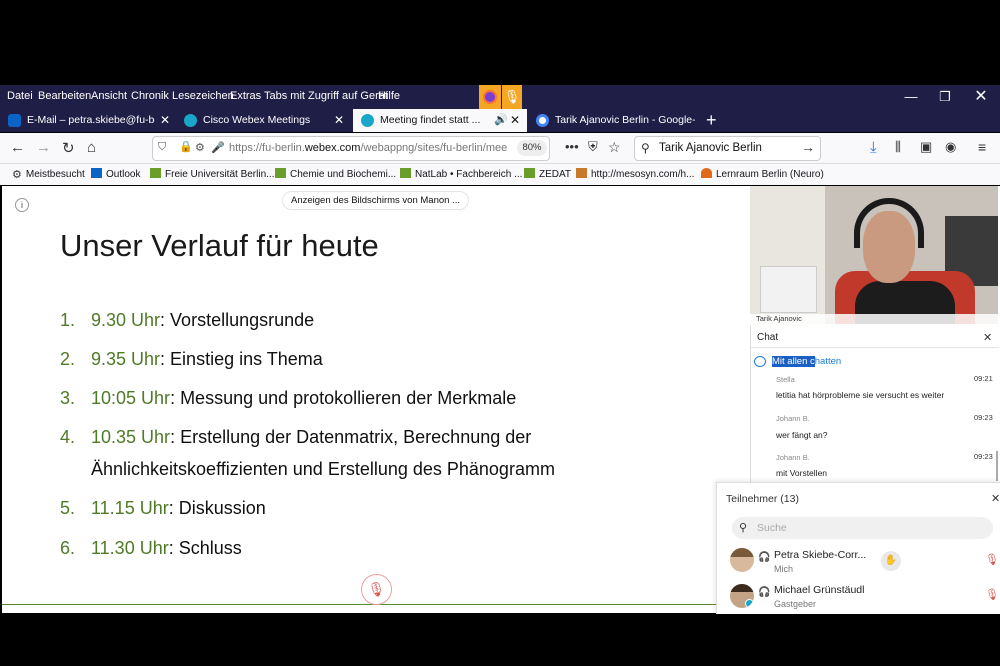 The width and height of the screenshot is (1000, 666). What do you see at coordinates (997, 466) in the screenshot?
I see `chat-scrollbar` at bounding box center [997, 466].